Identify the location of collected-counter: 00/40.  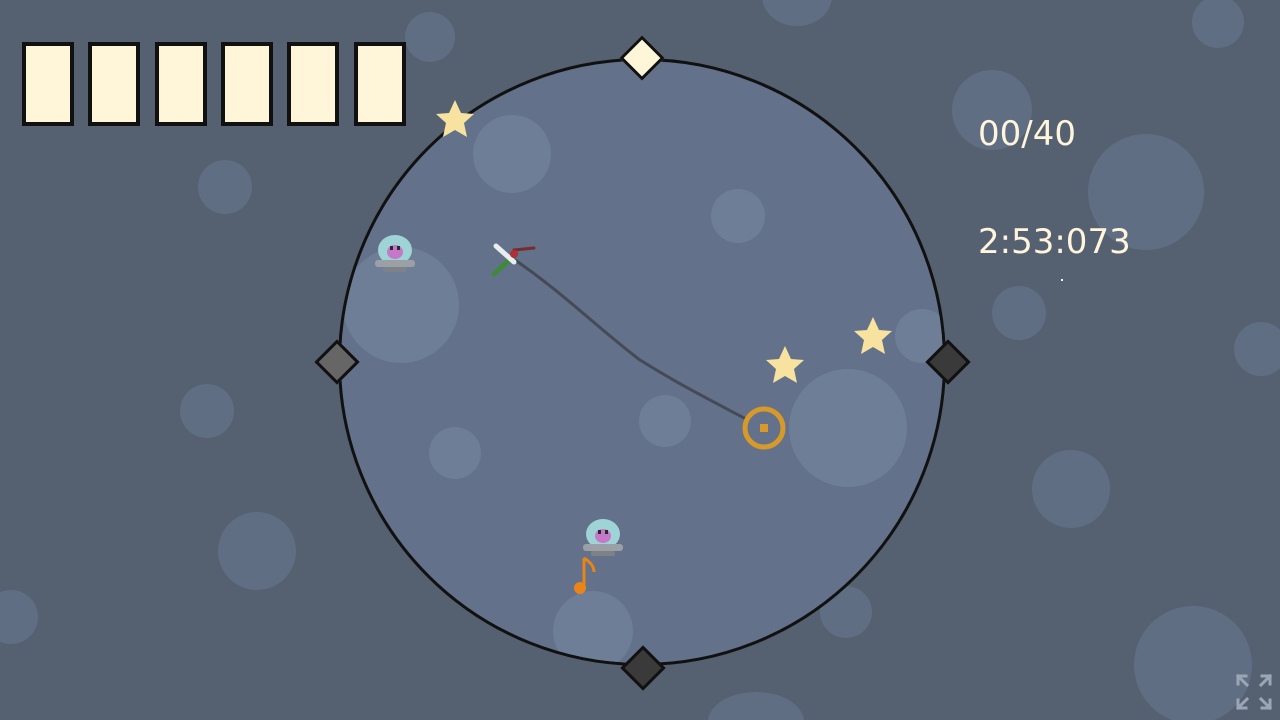
(1027, 134).